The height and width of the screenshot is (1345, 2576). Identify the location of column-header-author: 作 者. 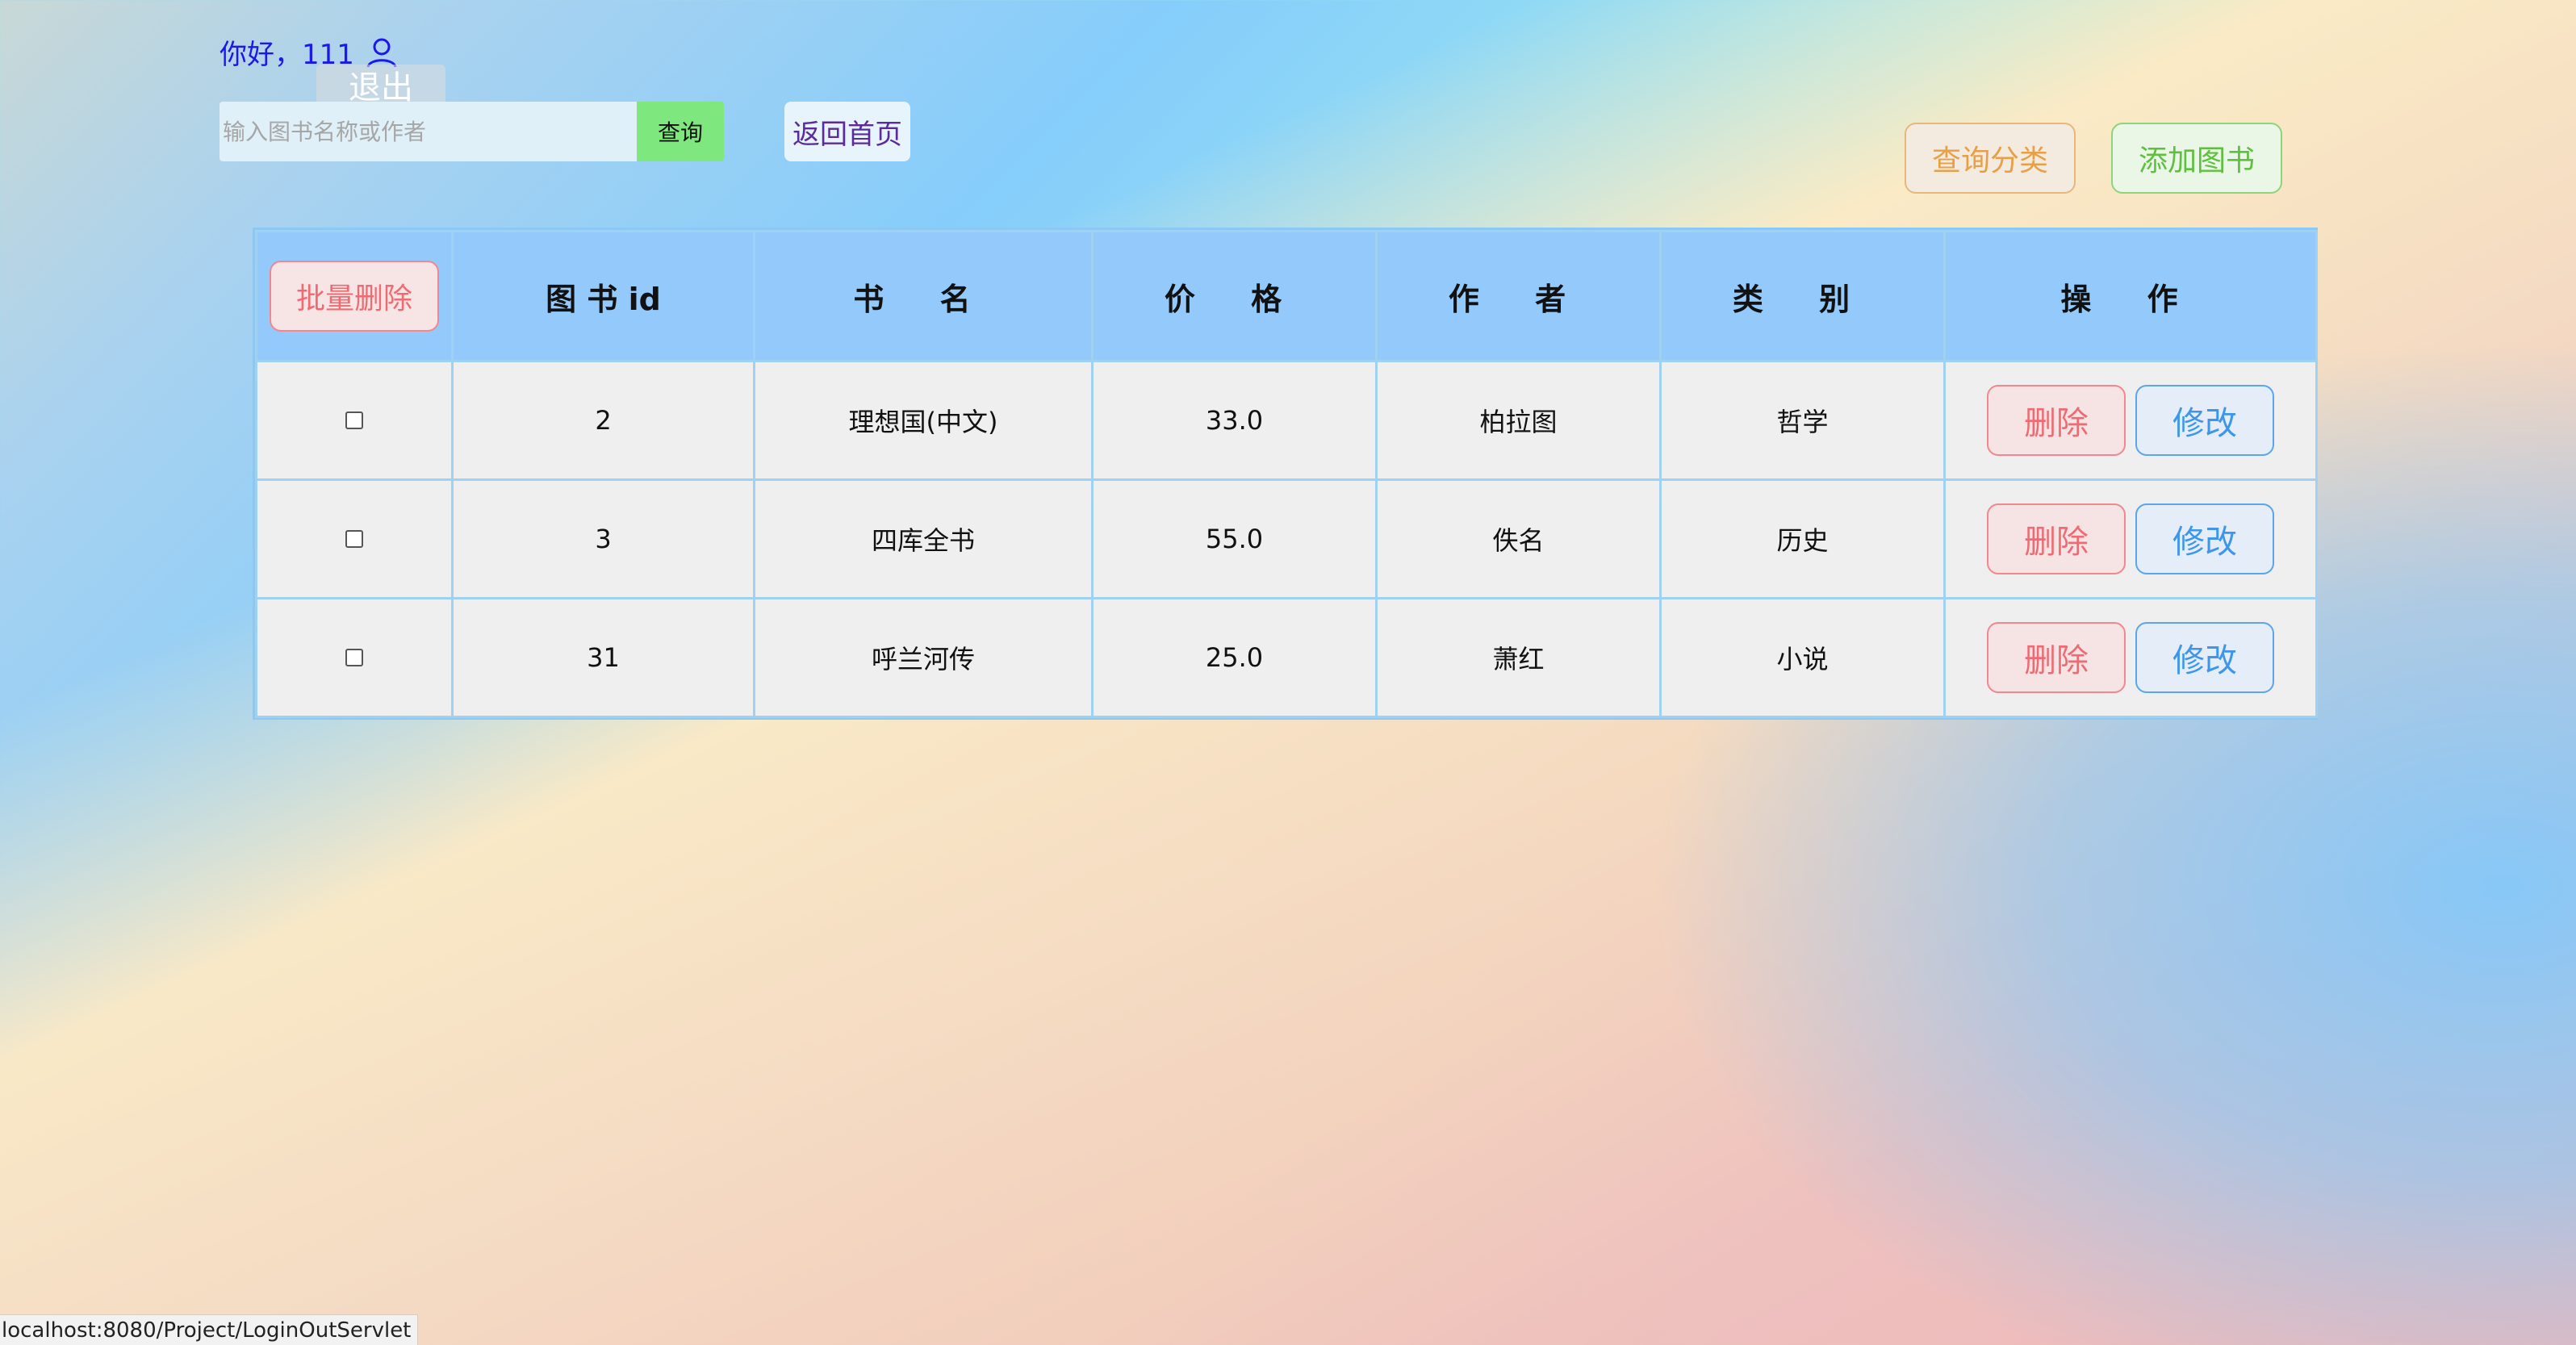
(1518, 296).